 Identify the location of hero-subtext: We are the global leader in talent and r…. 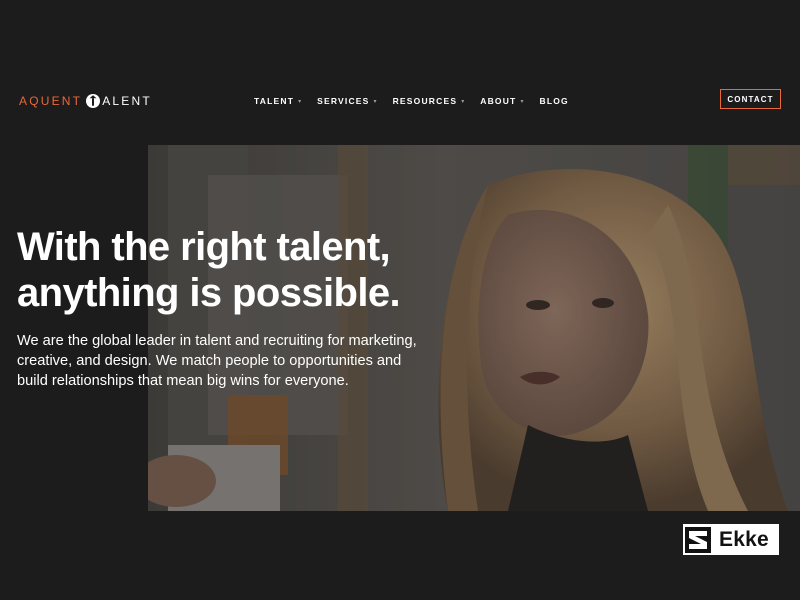
(217, 361).